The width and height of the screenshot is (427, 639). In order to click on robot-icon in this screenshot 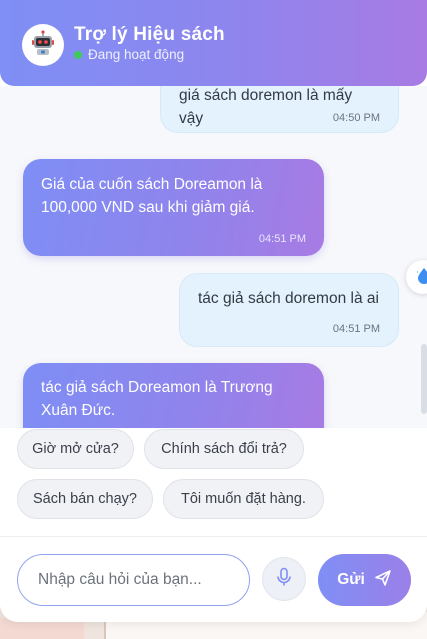, I will do `click(43, 45)`.